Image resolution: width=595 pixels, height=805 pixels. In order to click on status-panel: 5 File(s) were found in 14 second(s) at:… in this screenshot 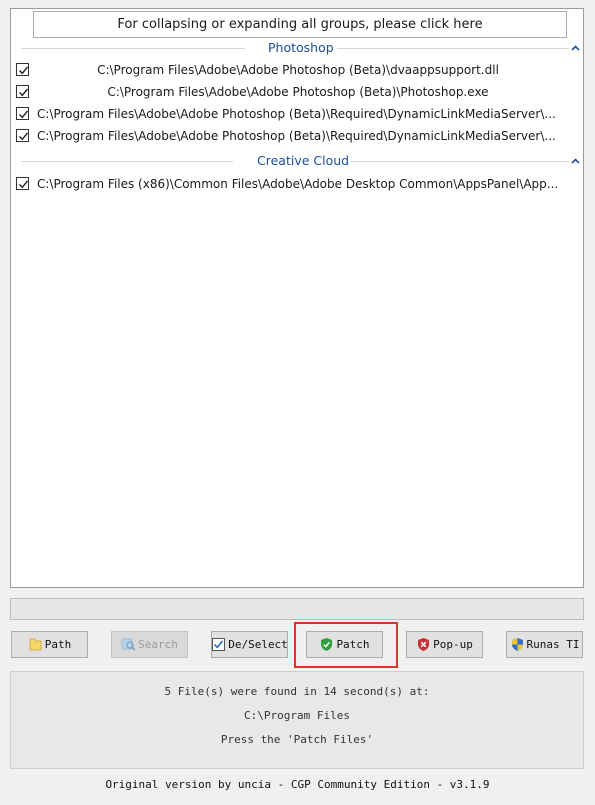, I will do `click(297, 720)`.